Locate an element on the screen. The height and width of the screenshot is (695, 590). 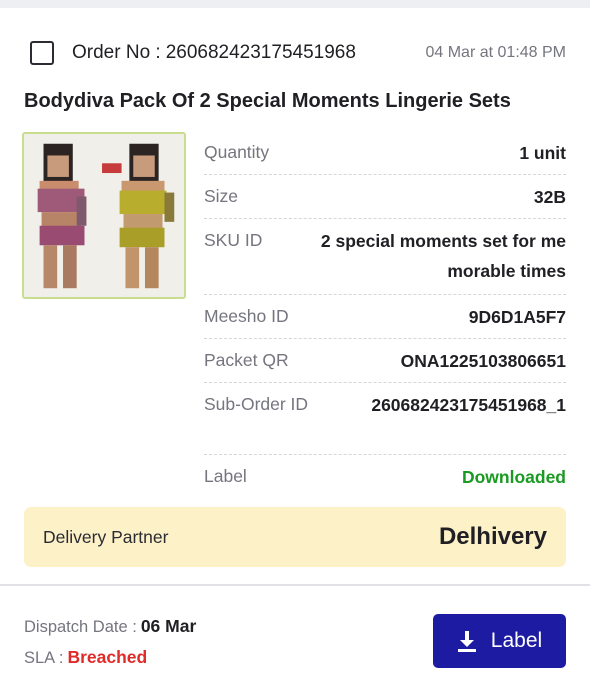
sla-value: Breached is located at coordinates (107, 657).